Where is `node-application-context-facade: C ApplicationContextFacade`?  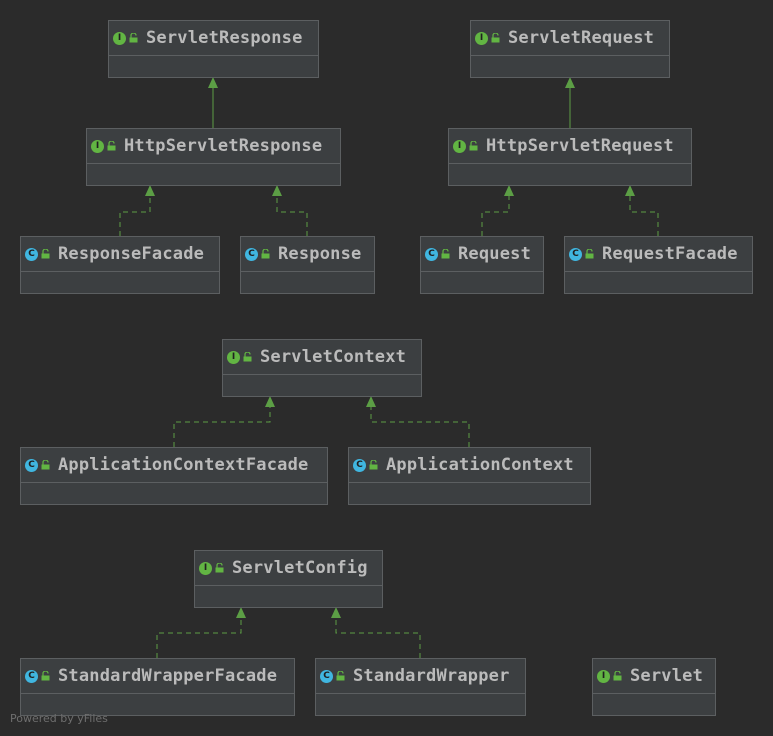
node-application-context-facade: C ApplicationContextFacade is located at coordinates (174, 476).